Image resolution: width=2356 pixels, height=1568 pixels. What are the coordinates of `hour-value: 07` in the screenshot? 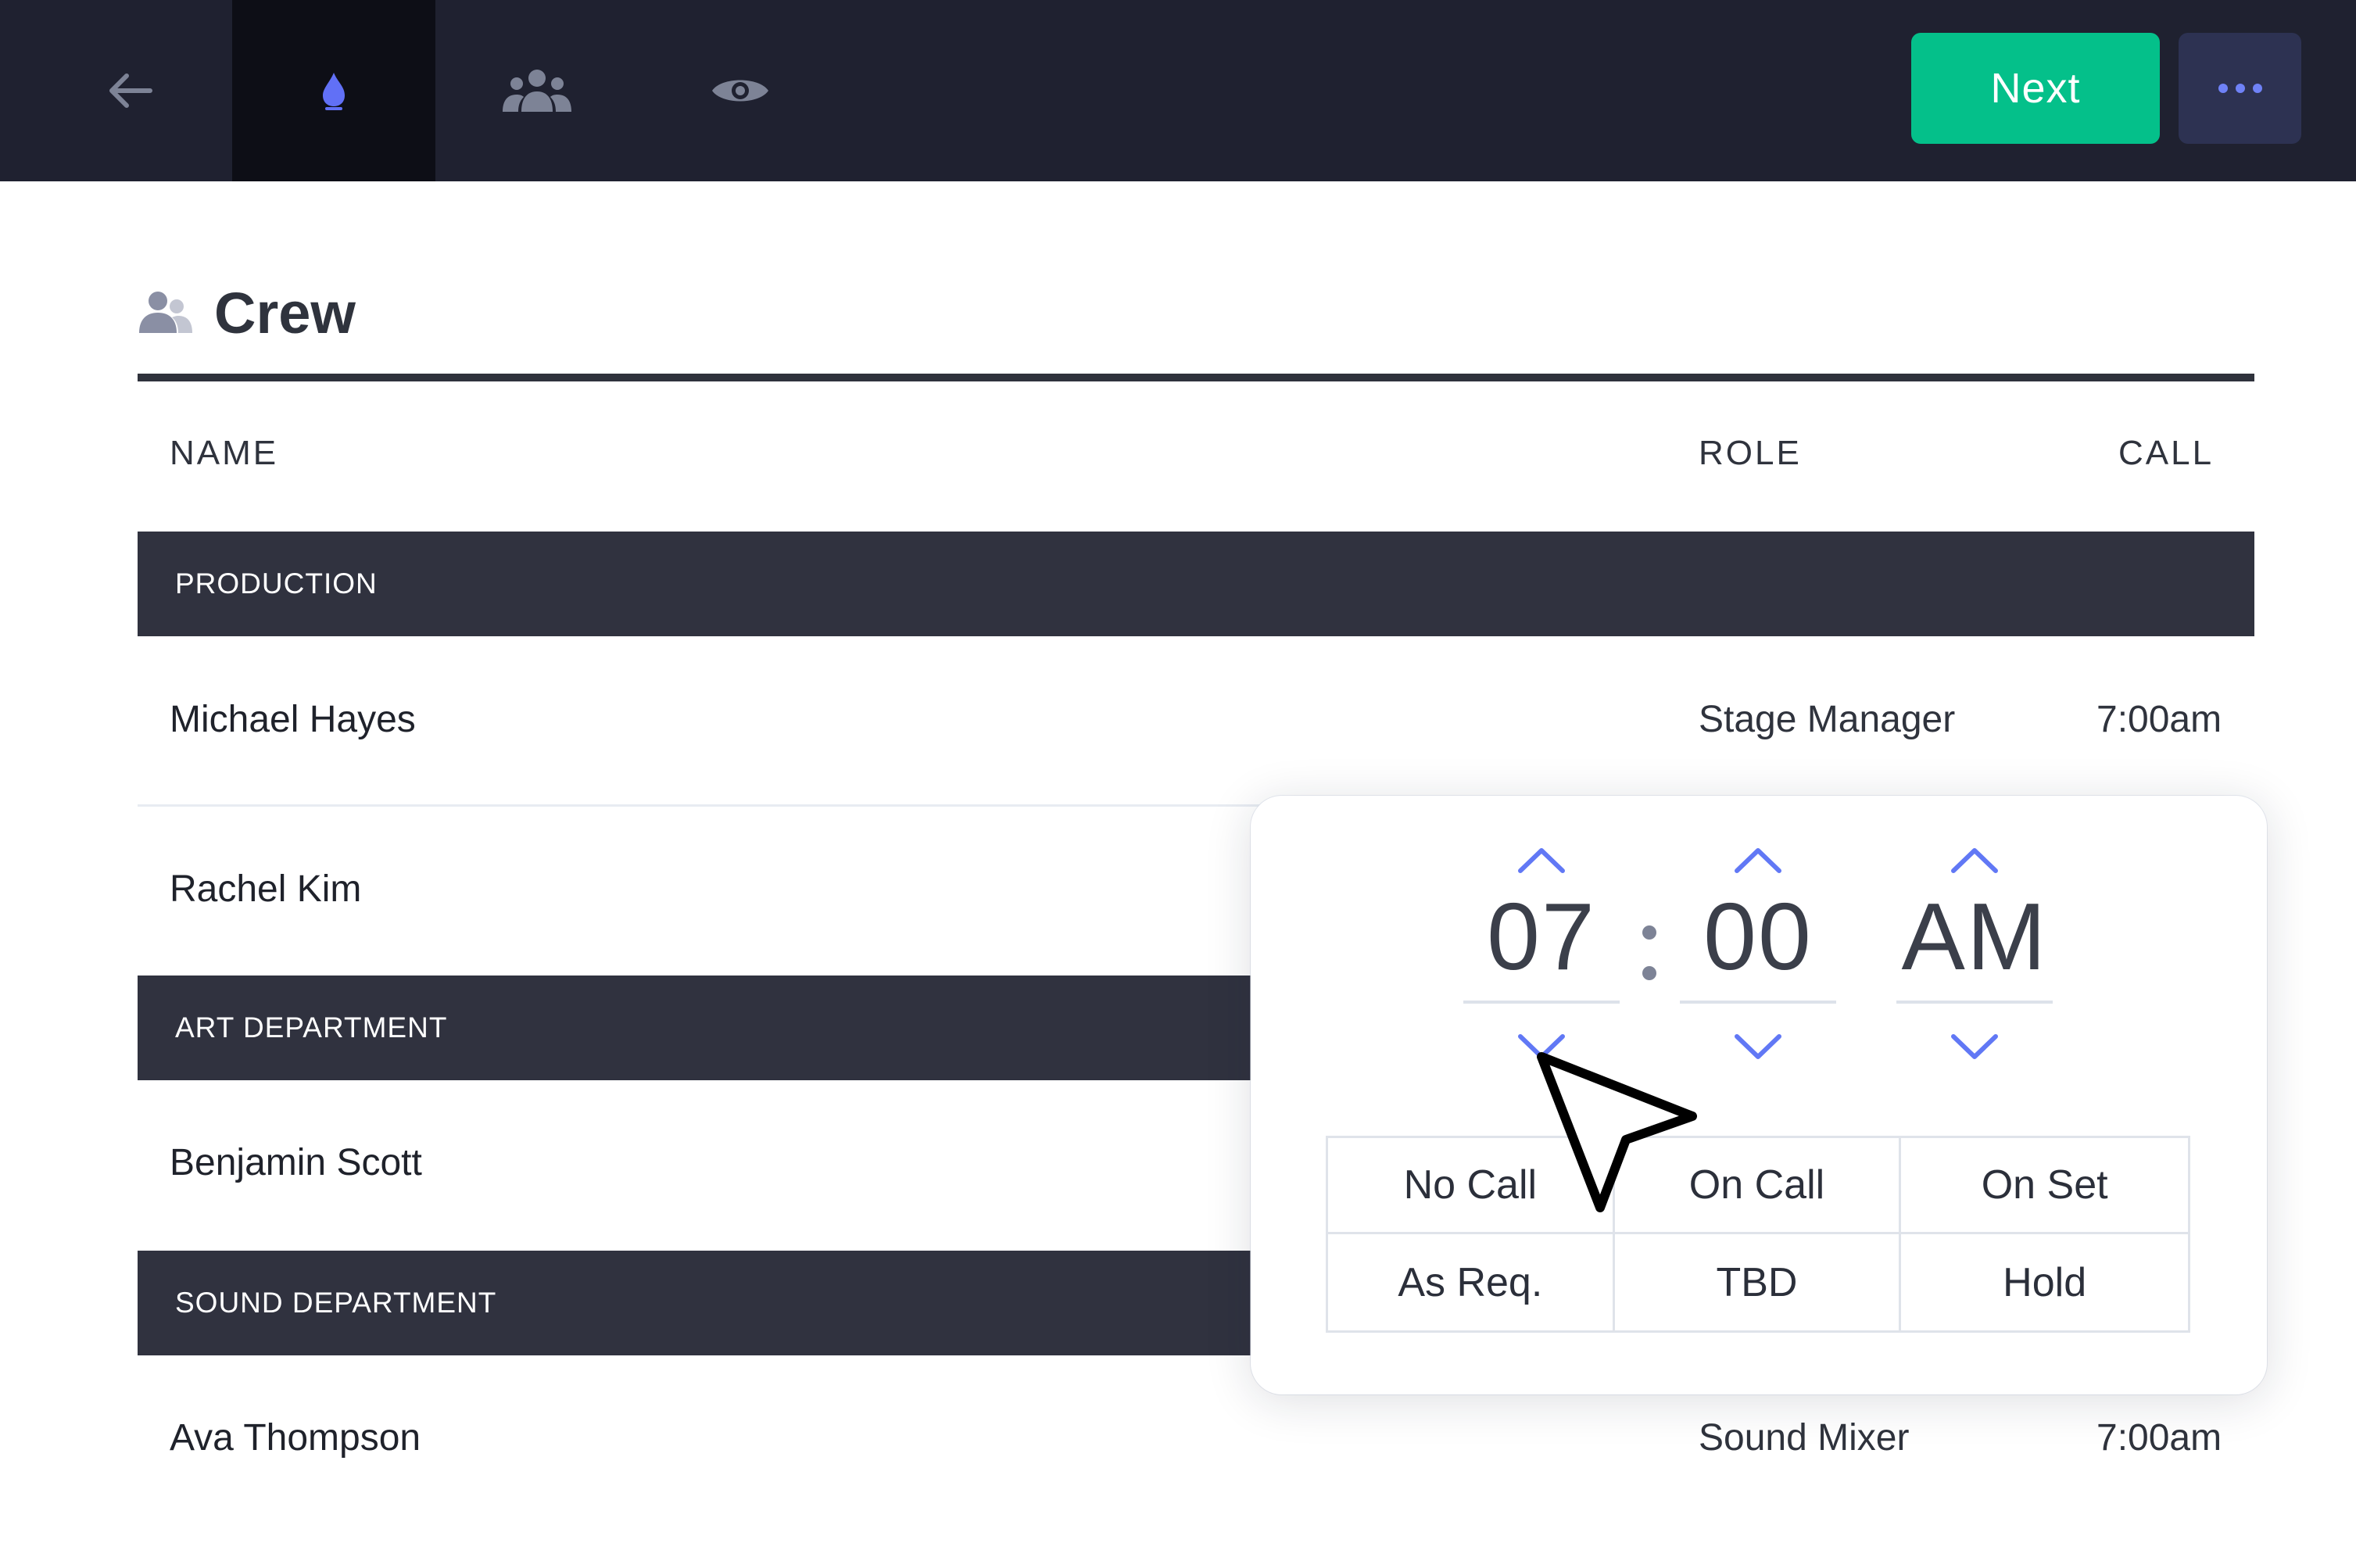 It's located at (1541, 937).